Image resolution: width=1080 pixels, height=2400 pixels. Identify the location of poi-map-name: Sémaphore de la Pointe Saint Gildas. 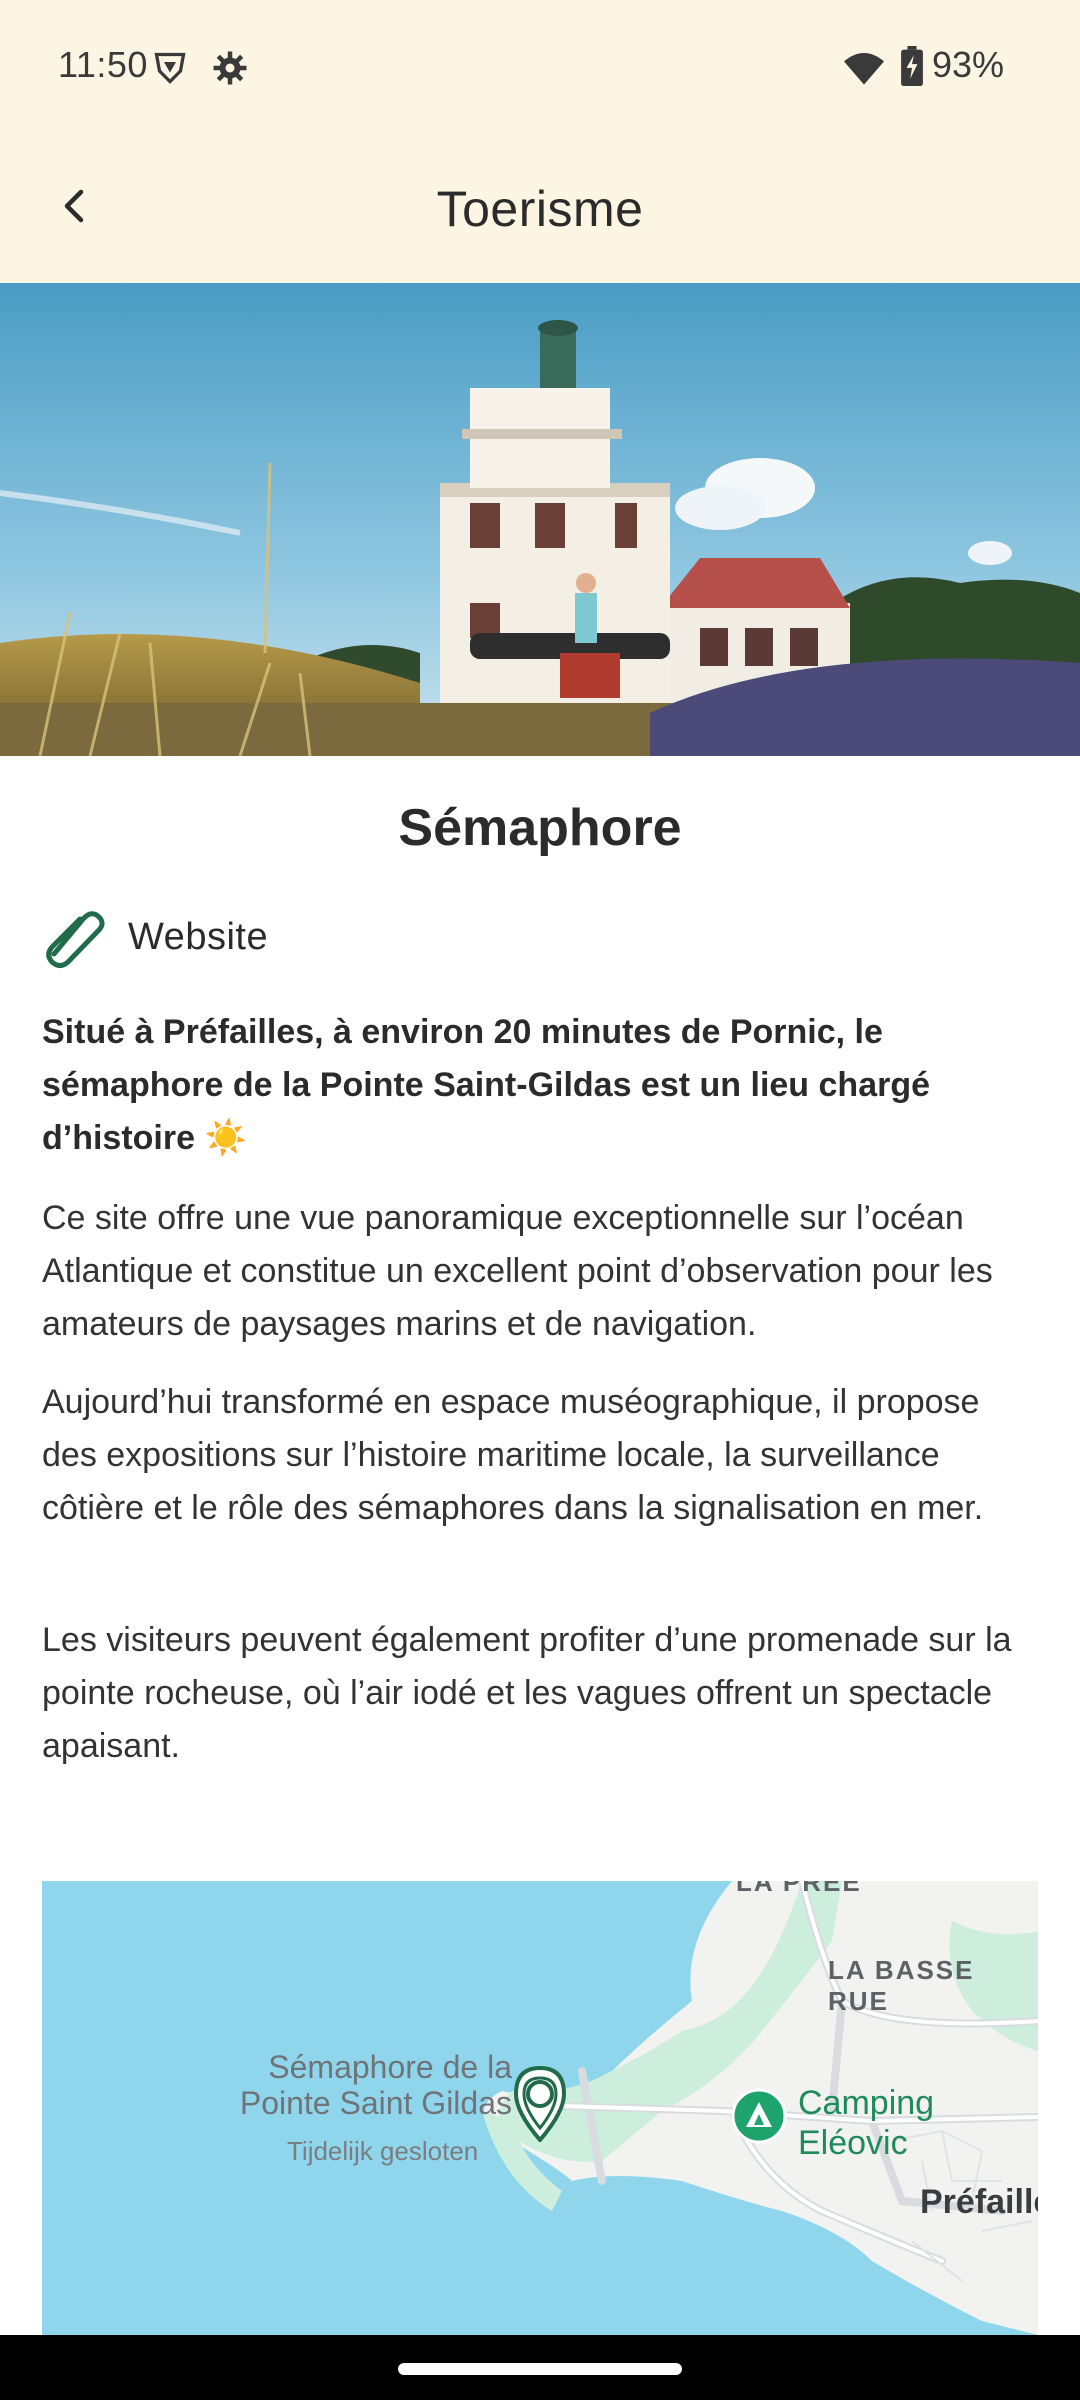
(352, 2085).